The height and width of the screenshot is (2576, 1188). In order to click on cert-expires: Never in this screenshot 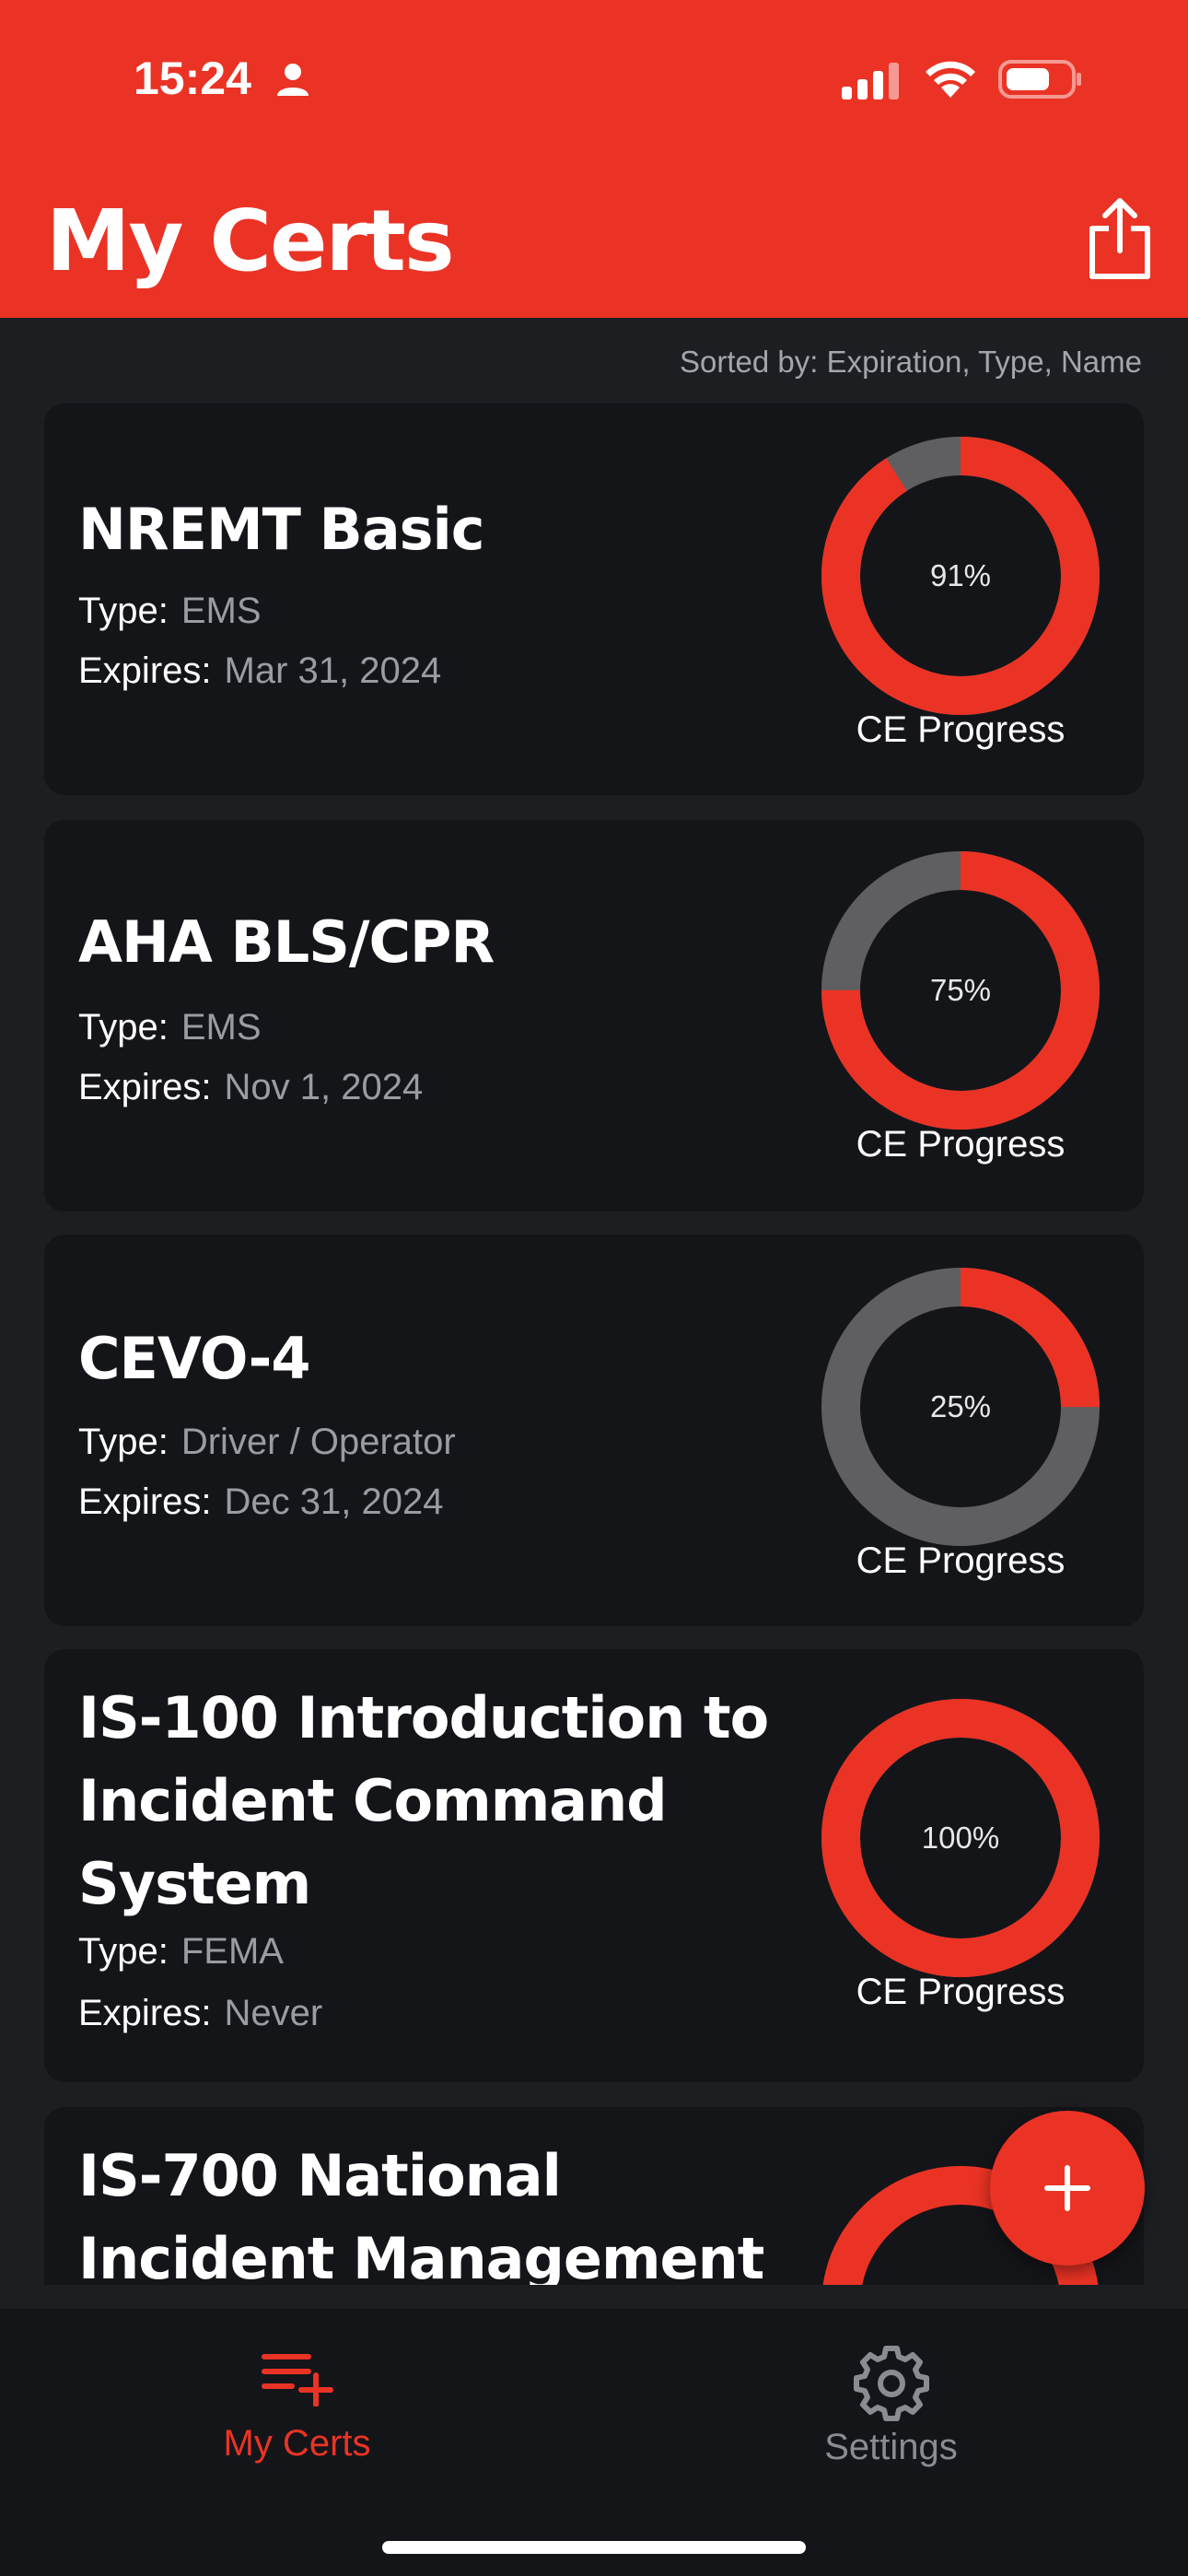, I will do `click(273, 2013)`.